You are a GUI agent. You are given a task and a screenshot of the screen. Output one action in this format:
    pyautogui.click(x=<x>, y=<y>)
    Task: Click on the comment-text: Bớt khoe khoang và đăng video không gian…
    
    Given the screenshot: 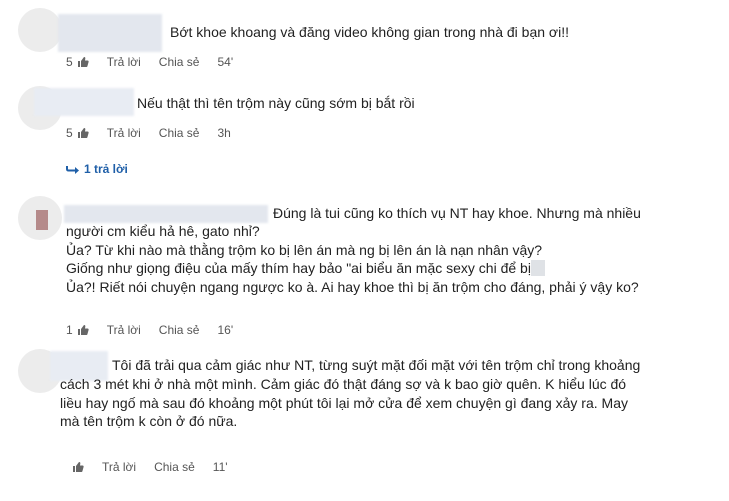 What is the action you would take?
    pyautogui.click(x=369, y=32)
    